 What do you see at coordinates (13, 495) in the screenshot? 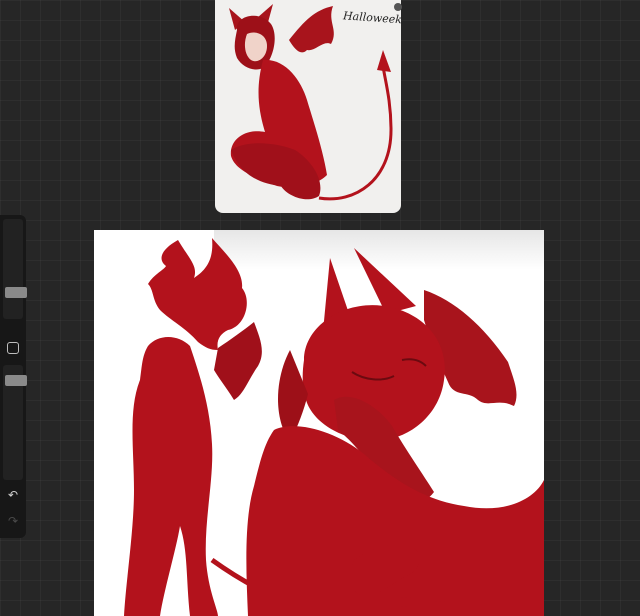
I see `undo-arrow-icon: ↶` at bounding box center [13, 495].